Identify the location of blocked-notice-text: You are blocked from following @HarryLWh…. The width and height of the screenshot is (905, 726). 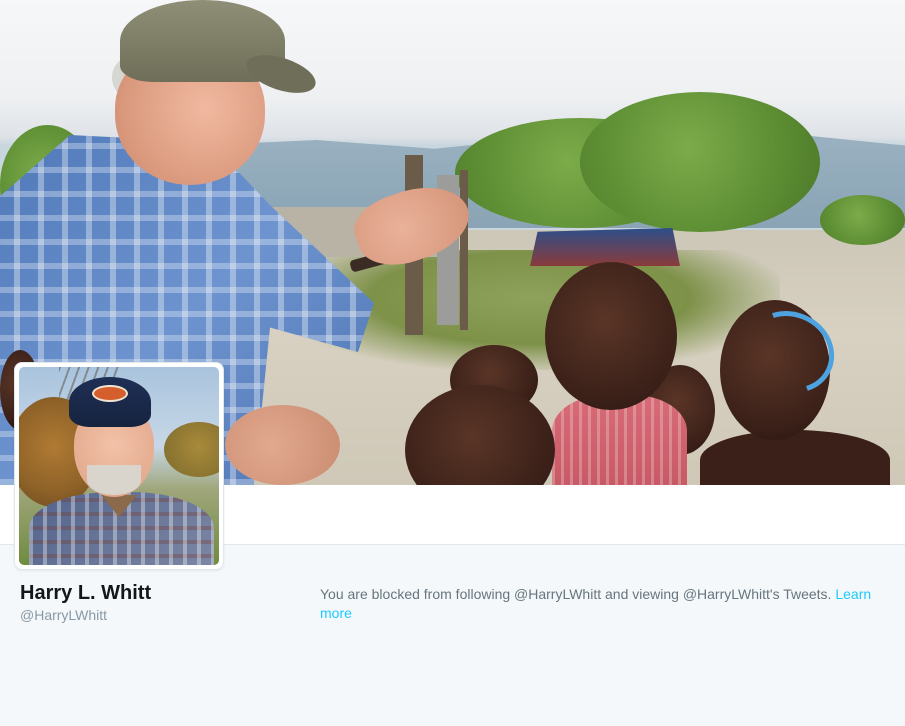
(578, 594).